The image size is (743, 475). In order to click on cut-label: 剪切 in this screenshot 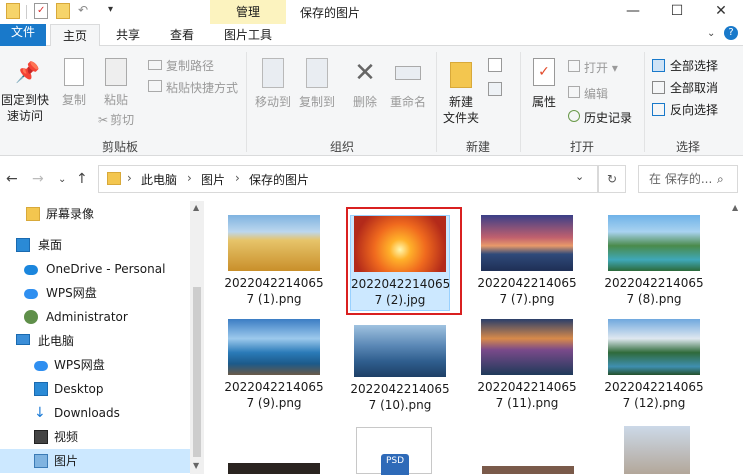, I will do `click(122, 120)`.